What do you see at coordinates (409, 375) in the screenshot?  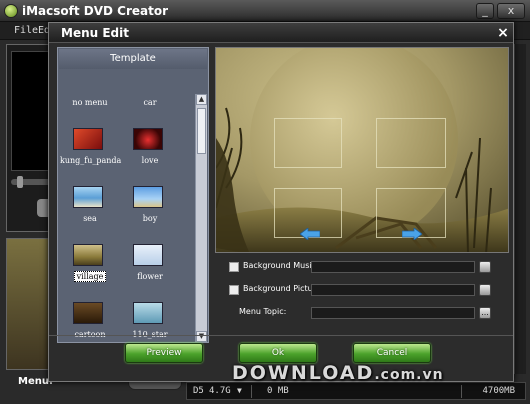 I see `watermark-suffix: .com.vn` at bounding box center [409, 375].